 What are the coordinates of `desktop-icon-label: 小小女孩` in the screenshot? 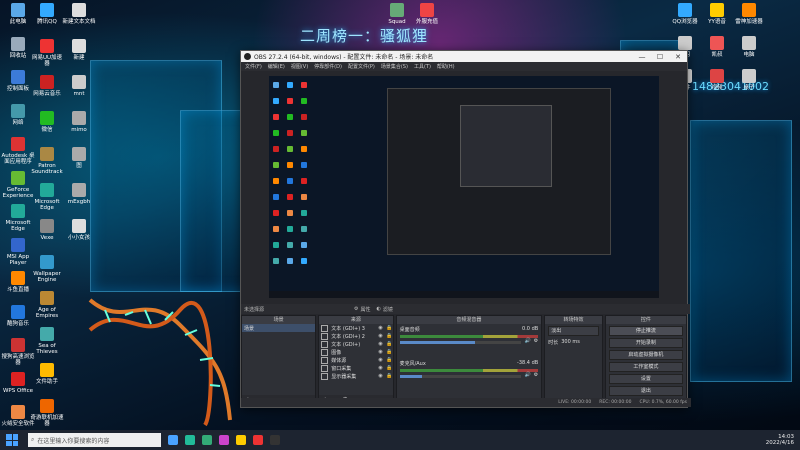 It's located at (78, 238).